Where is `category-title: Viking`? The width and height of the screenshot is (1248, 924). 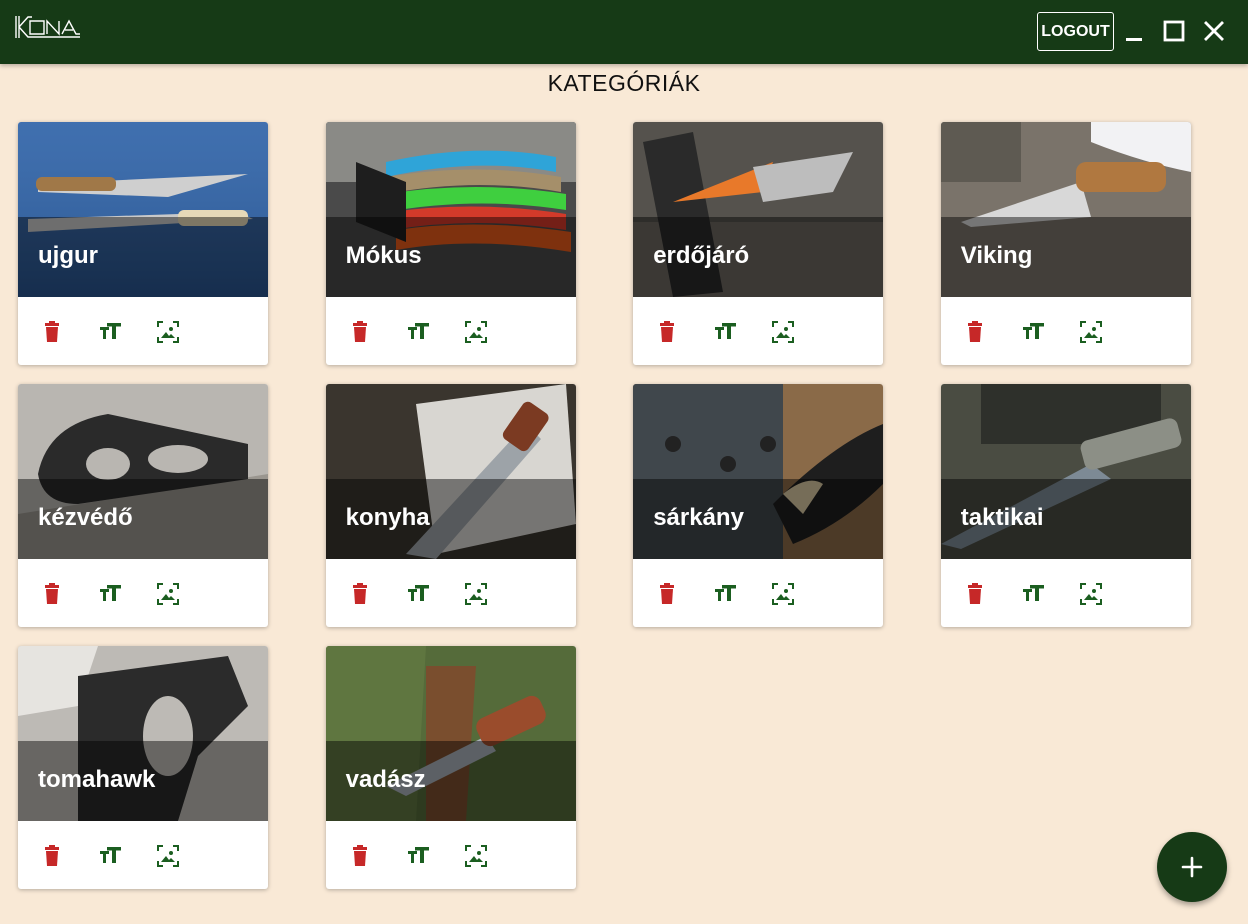
category-title: Viking is located at coordinates (996, 255).